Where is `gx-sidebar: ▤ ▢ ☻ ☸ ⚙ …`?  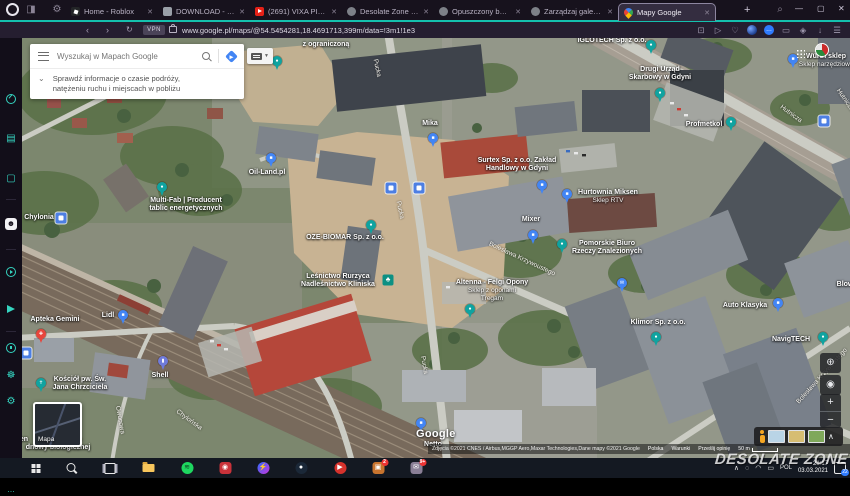
gx-sidebar: ▤ ▢ ☻ ☸ ⚙ … is located at coordinates (11, 266).